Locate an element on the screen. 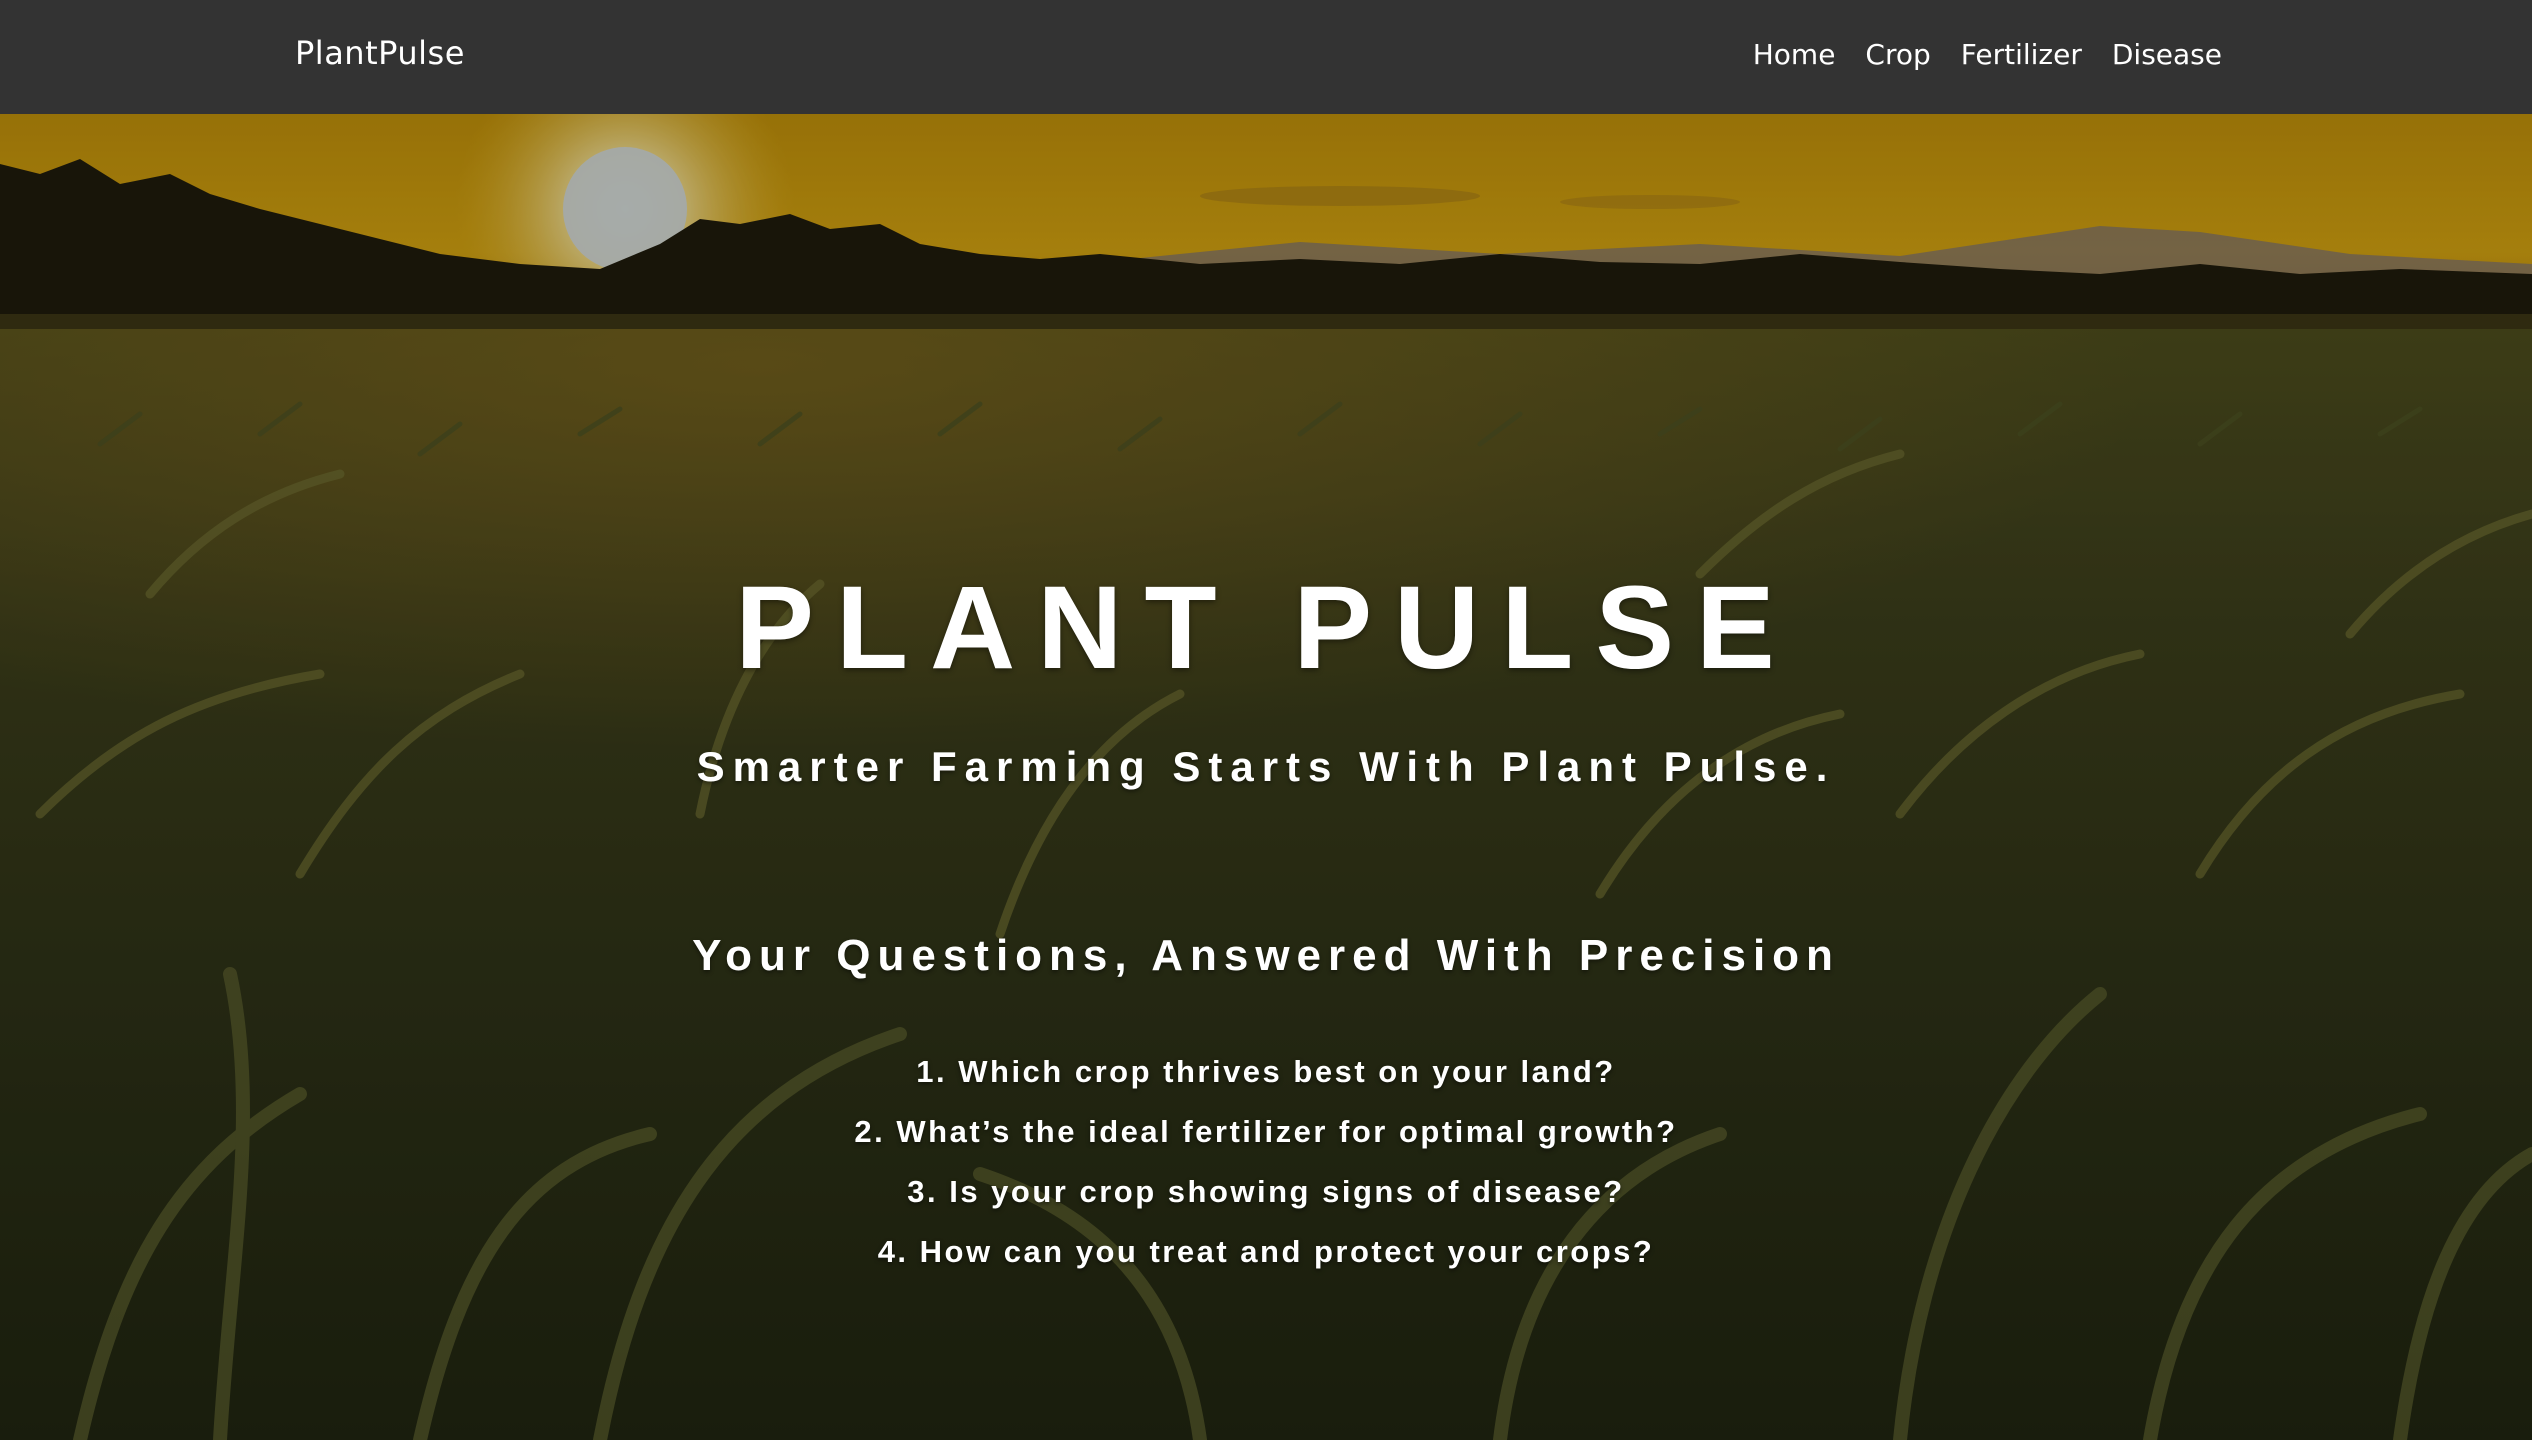 The height and width of the screenshot is (1440, 2532). questions-heading: Your Questions, Answered With Precision is located at coordinates (1266, 955).